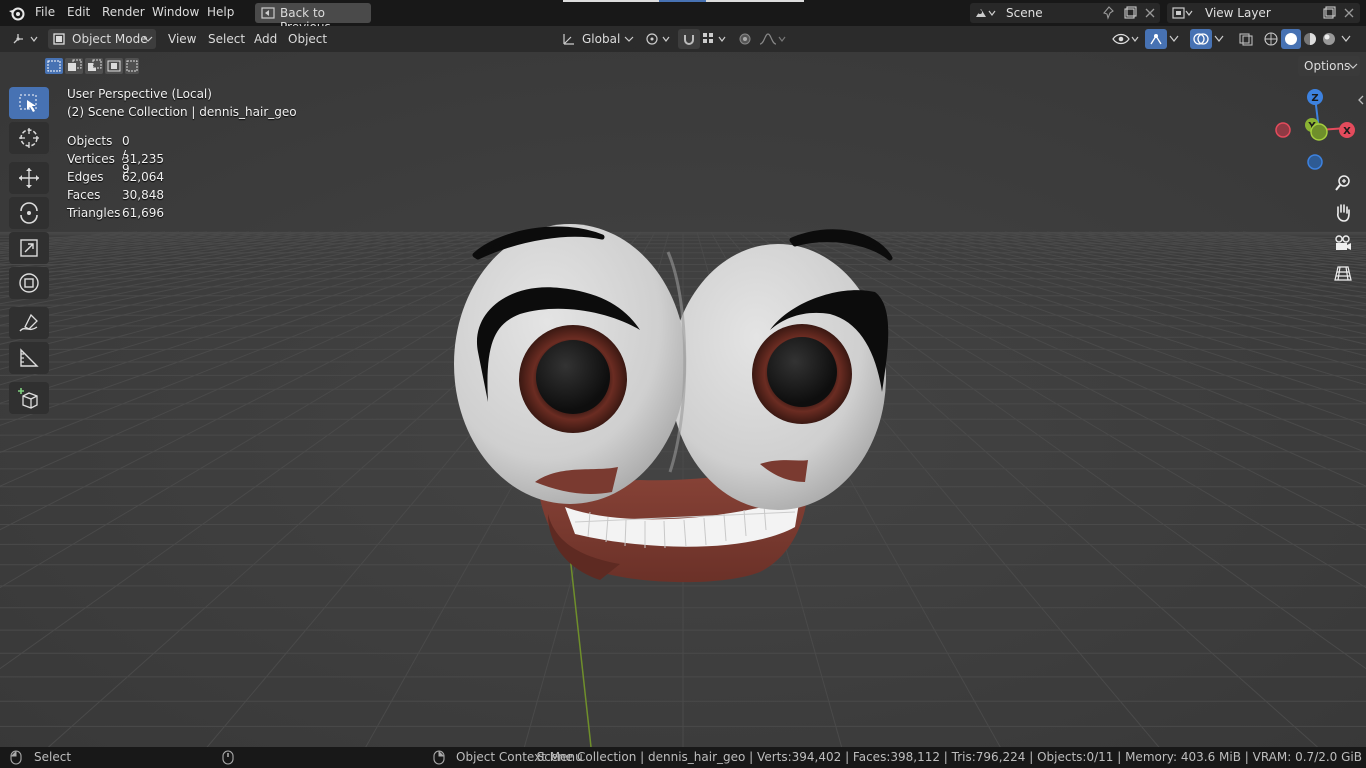  I want to click on mode-selector: Object Mode, so click(102, 39).